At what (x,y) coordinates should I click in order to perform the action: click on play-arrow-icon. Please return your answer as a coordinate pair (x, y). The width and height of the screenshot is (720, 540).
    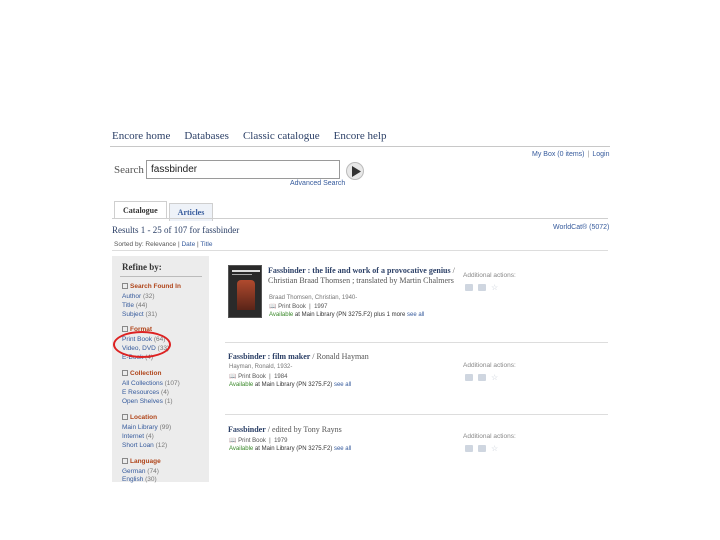
    Looking at the image, I should click on (356, 171).